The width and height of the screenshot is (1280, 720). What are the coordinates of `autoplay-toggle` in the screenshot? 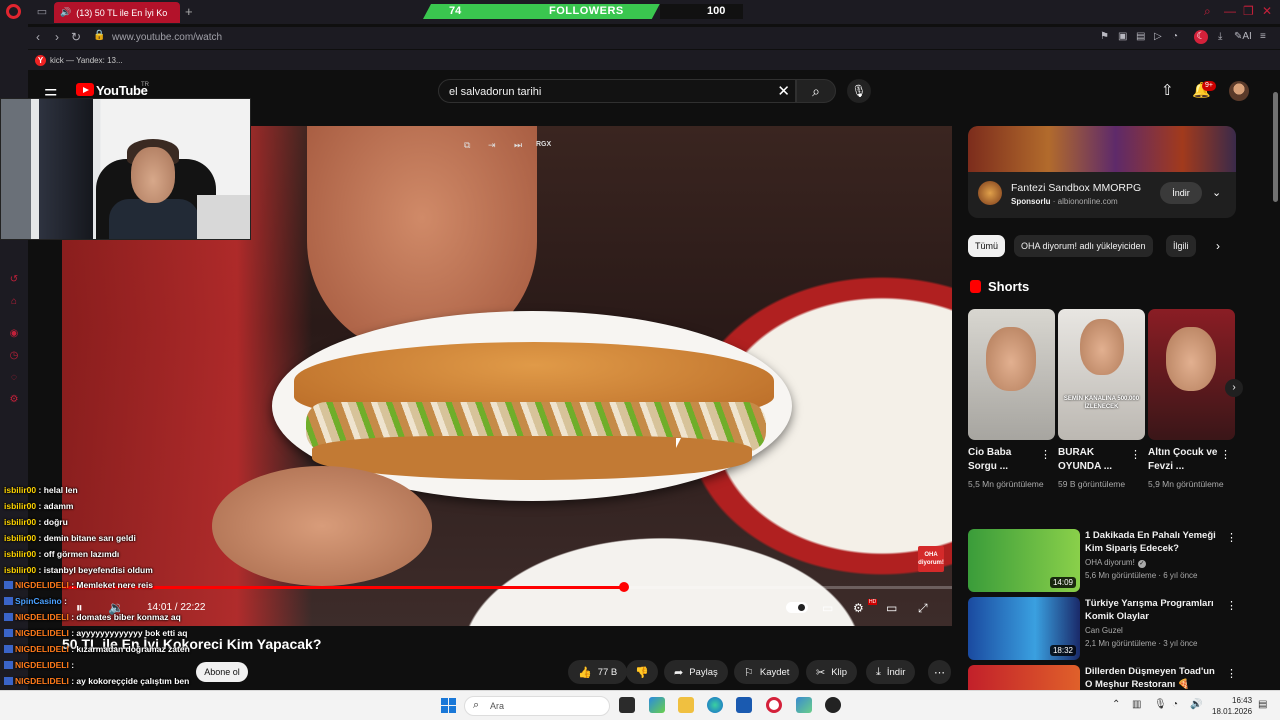 It's located at (797, 607).